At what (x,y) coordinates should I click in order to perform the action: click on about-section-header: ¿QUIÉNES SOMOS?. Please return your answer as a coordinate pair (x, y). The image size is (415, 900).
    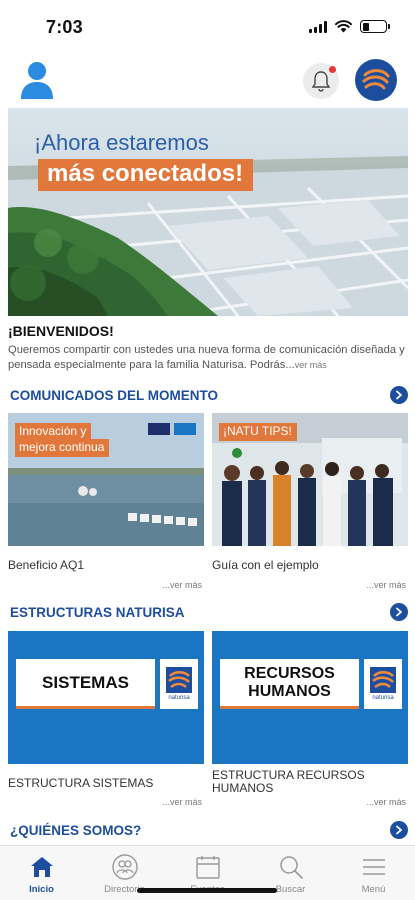
    Looking at the image, I should click on (208, 831).